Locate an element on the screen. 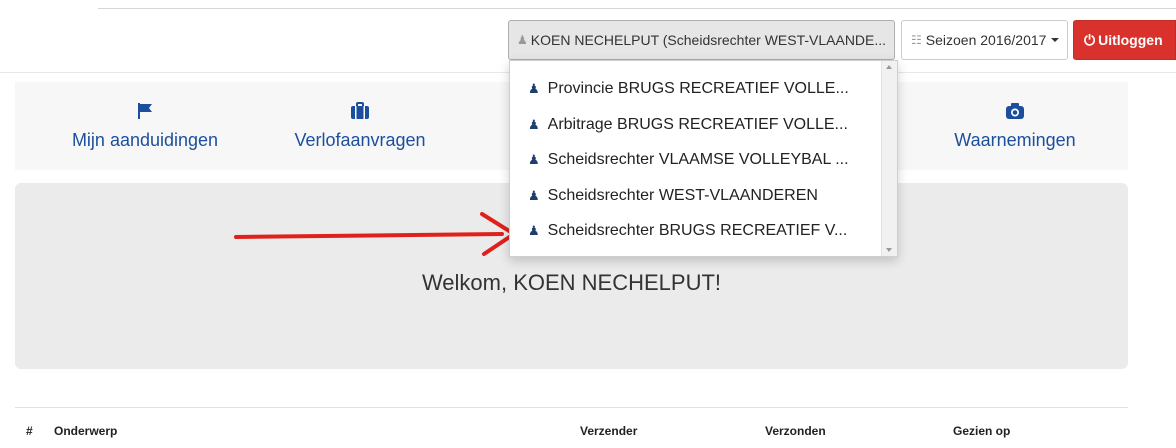  calendar-icon: ☷ is located at coordinates (916, 40).